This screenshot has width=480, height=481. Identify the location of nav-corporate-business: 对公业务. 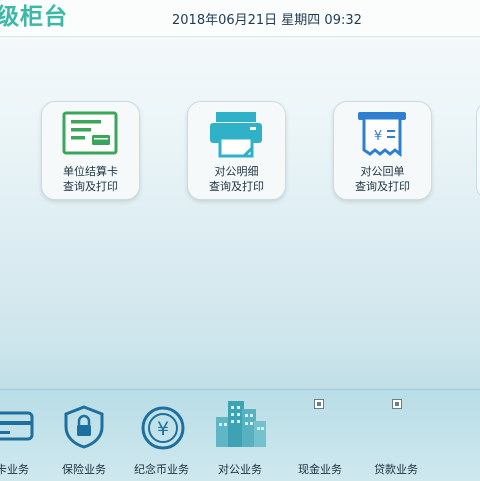
(243, 437).